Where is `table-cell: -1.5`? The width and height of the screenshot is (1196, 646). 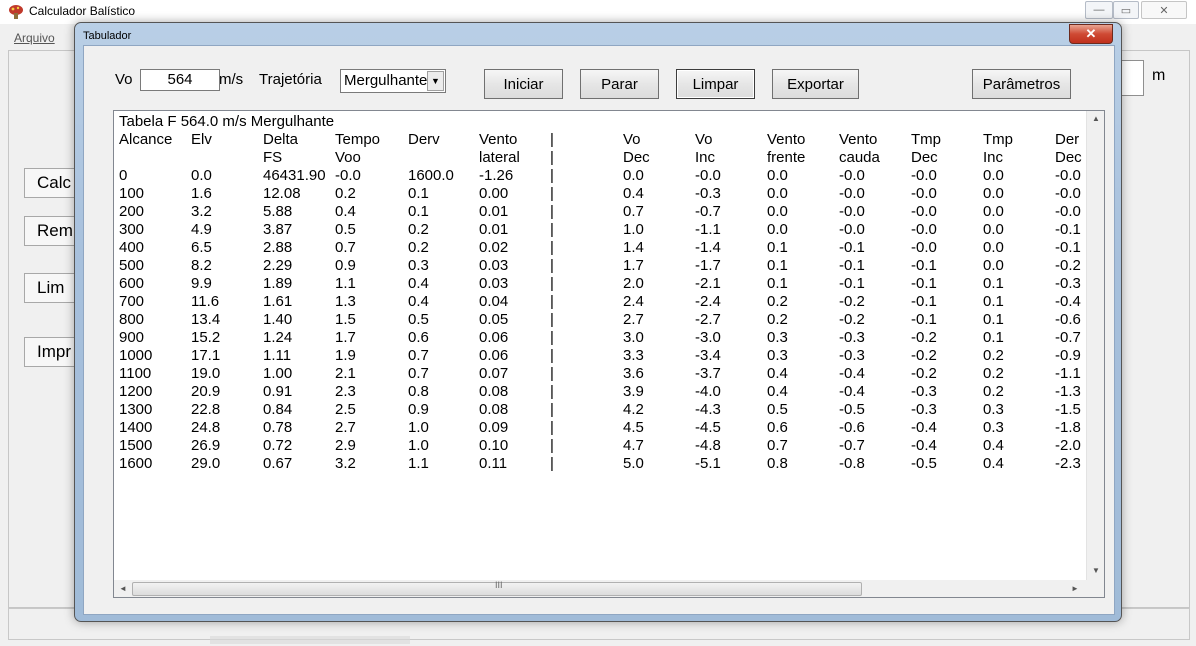
table-cell: -1.5 is located at coordinates (1068, 409).